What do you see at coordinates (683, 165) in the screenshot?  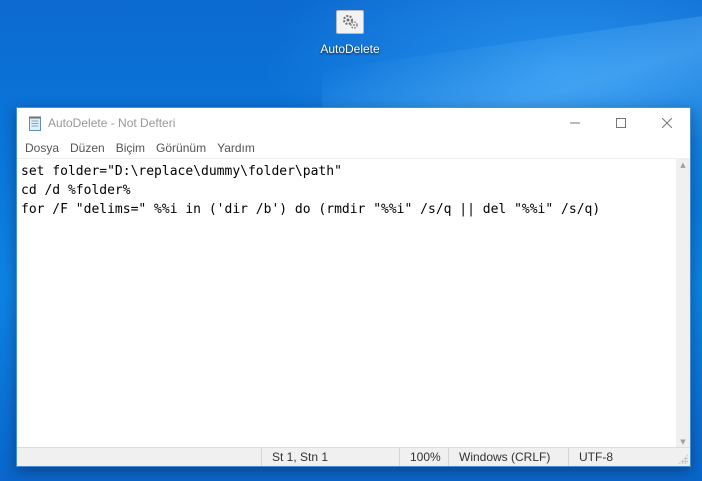 I see `scroll-up-arrow-icon: ▲` at bounding box center [683, 165].